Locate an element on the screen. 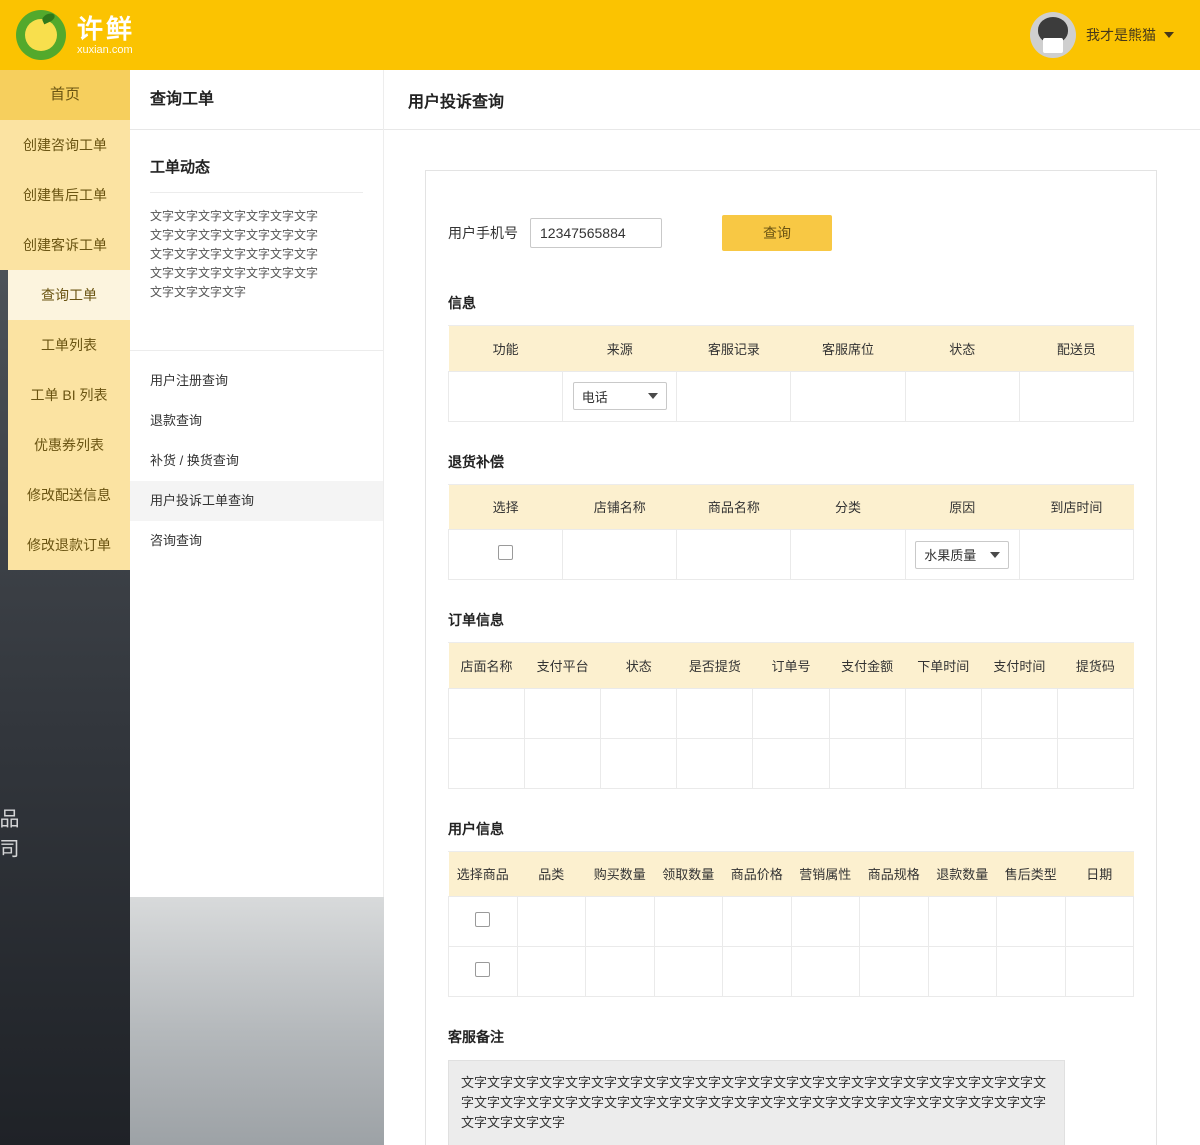 This screenshot has width=1200, height=1145. column-header: 售后类型 is located at coordinates (1030, 874).